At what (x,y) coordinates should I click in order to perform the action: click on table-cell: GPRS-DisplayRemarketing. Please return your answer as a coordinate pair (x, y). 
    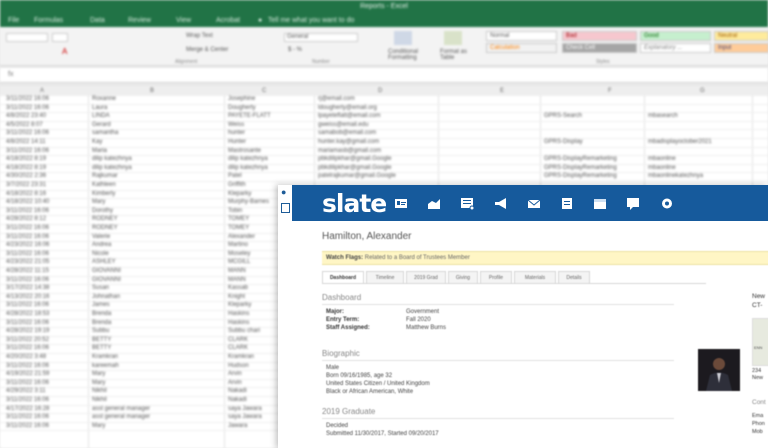
    Looking at the image, I should click on (580, 159).